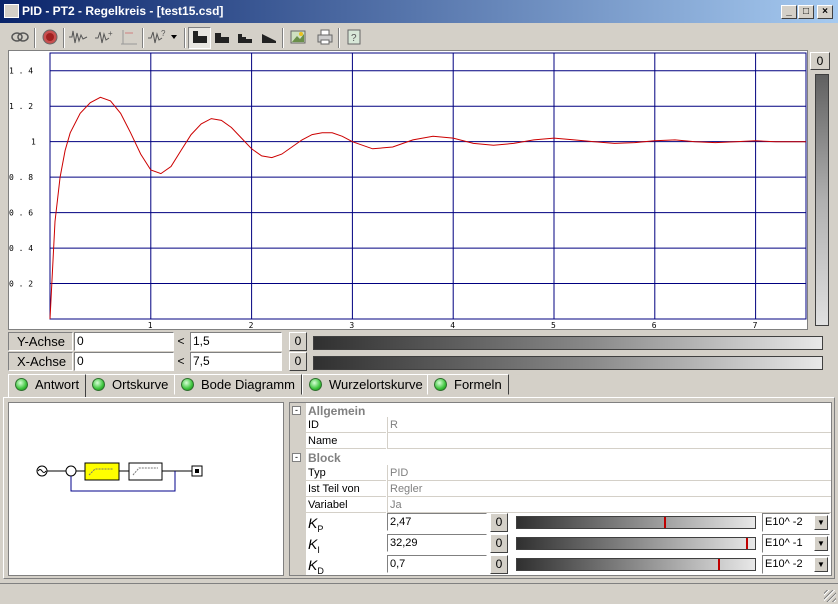 The width and height of the screenshot is (838, 604). I want to click on x-axis-label: X-Achse, so click(40, 361).